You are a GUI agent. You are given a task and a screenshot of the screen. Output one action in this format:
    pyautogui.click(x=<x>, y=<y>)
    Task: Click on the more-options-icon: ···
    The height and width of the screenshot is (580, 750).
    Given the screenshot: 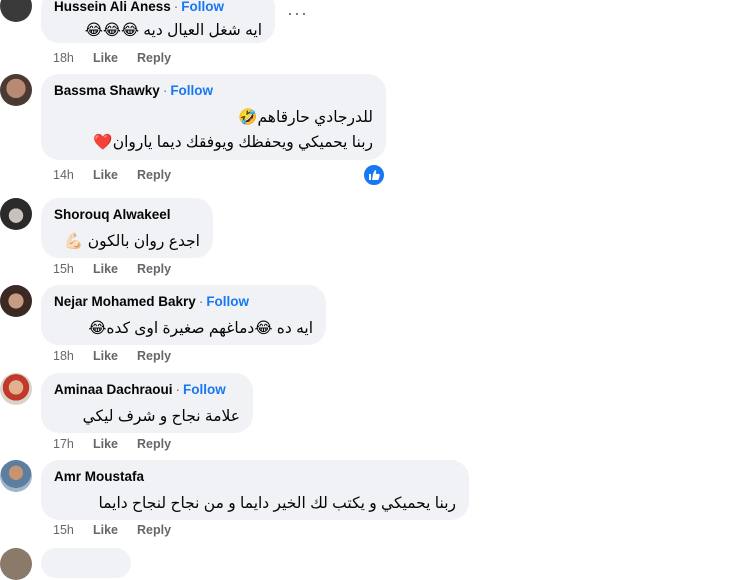 What is the action you would take?
    pyautogui.click(x=297, y=13)
    